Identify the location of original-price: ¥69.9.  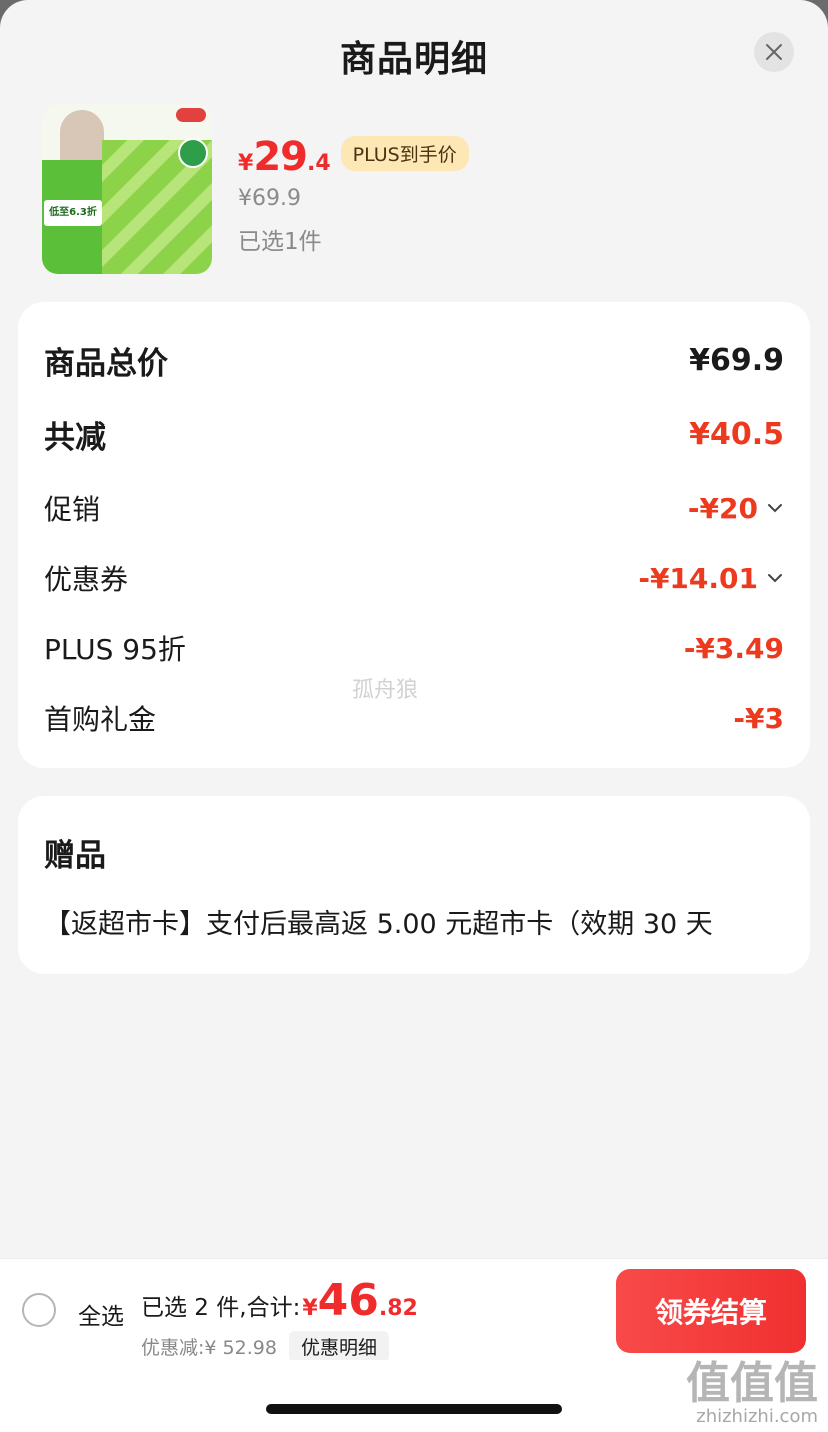
(269, 198).